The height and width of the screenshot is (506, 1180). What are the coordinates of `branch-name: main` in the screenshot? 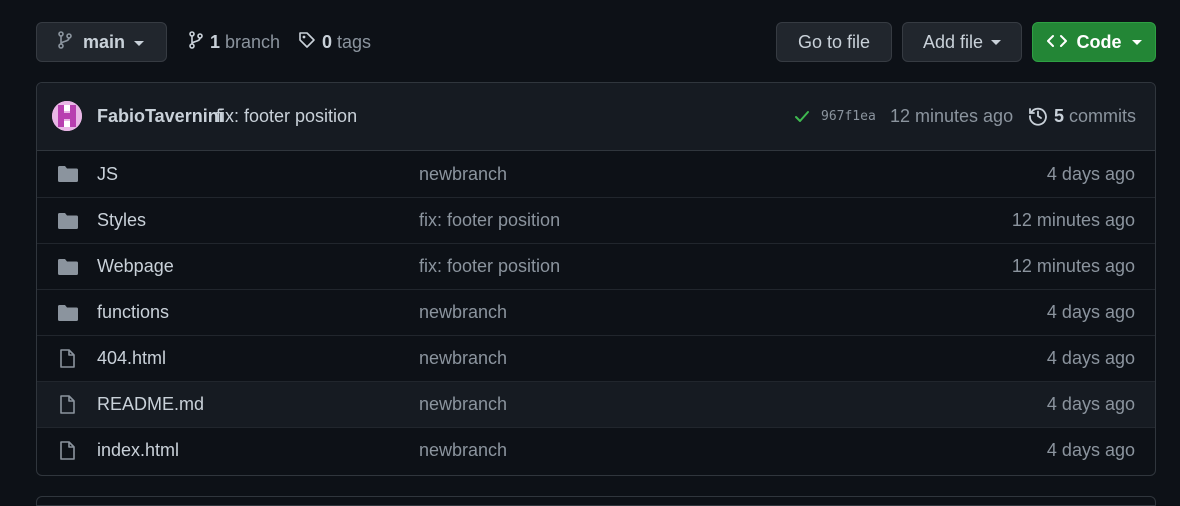 It's located at (104, 41).